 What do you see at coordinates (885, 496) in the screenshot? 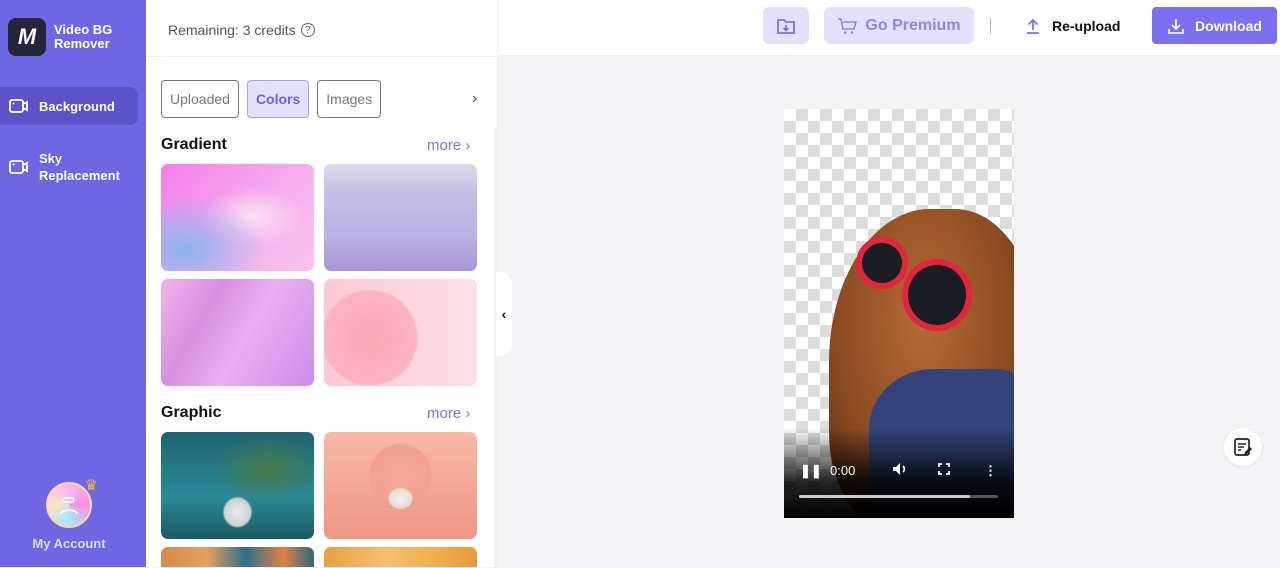
I see `video-progress-fill` at bounding box center [885, 496].